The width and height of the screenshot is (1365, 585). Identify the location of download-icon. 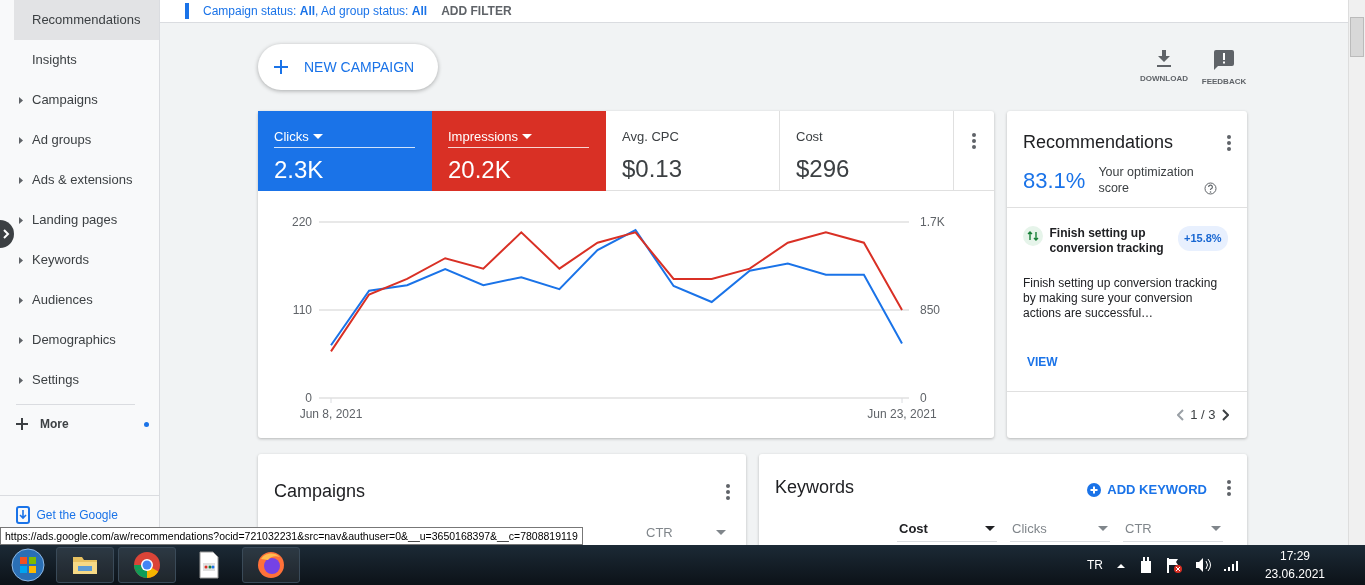
(1164, 58).